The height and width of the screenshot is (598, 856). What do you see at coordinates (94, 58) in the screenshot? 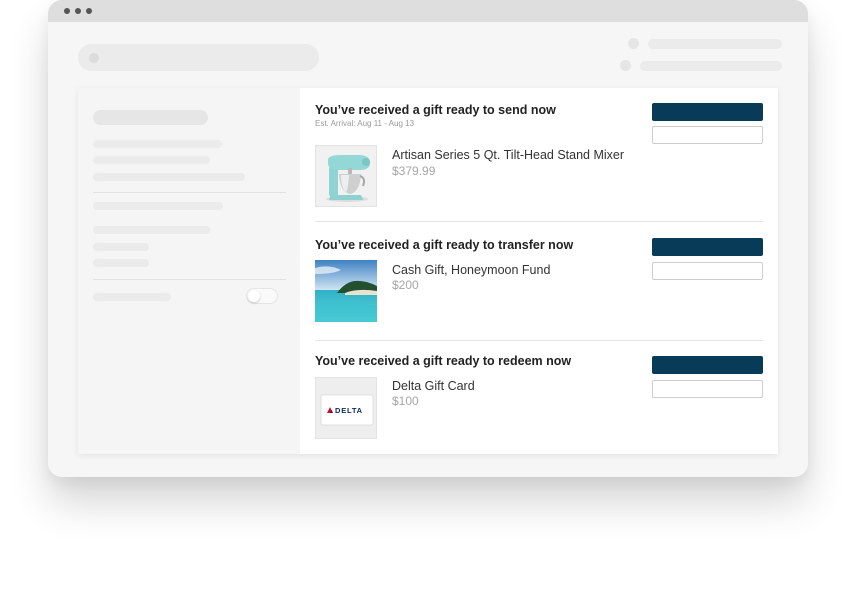
I see `search-icon` at bounding box center [94, 58].